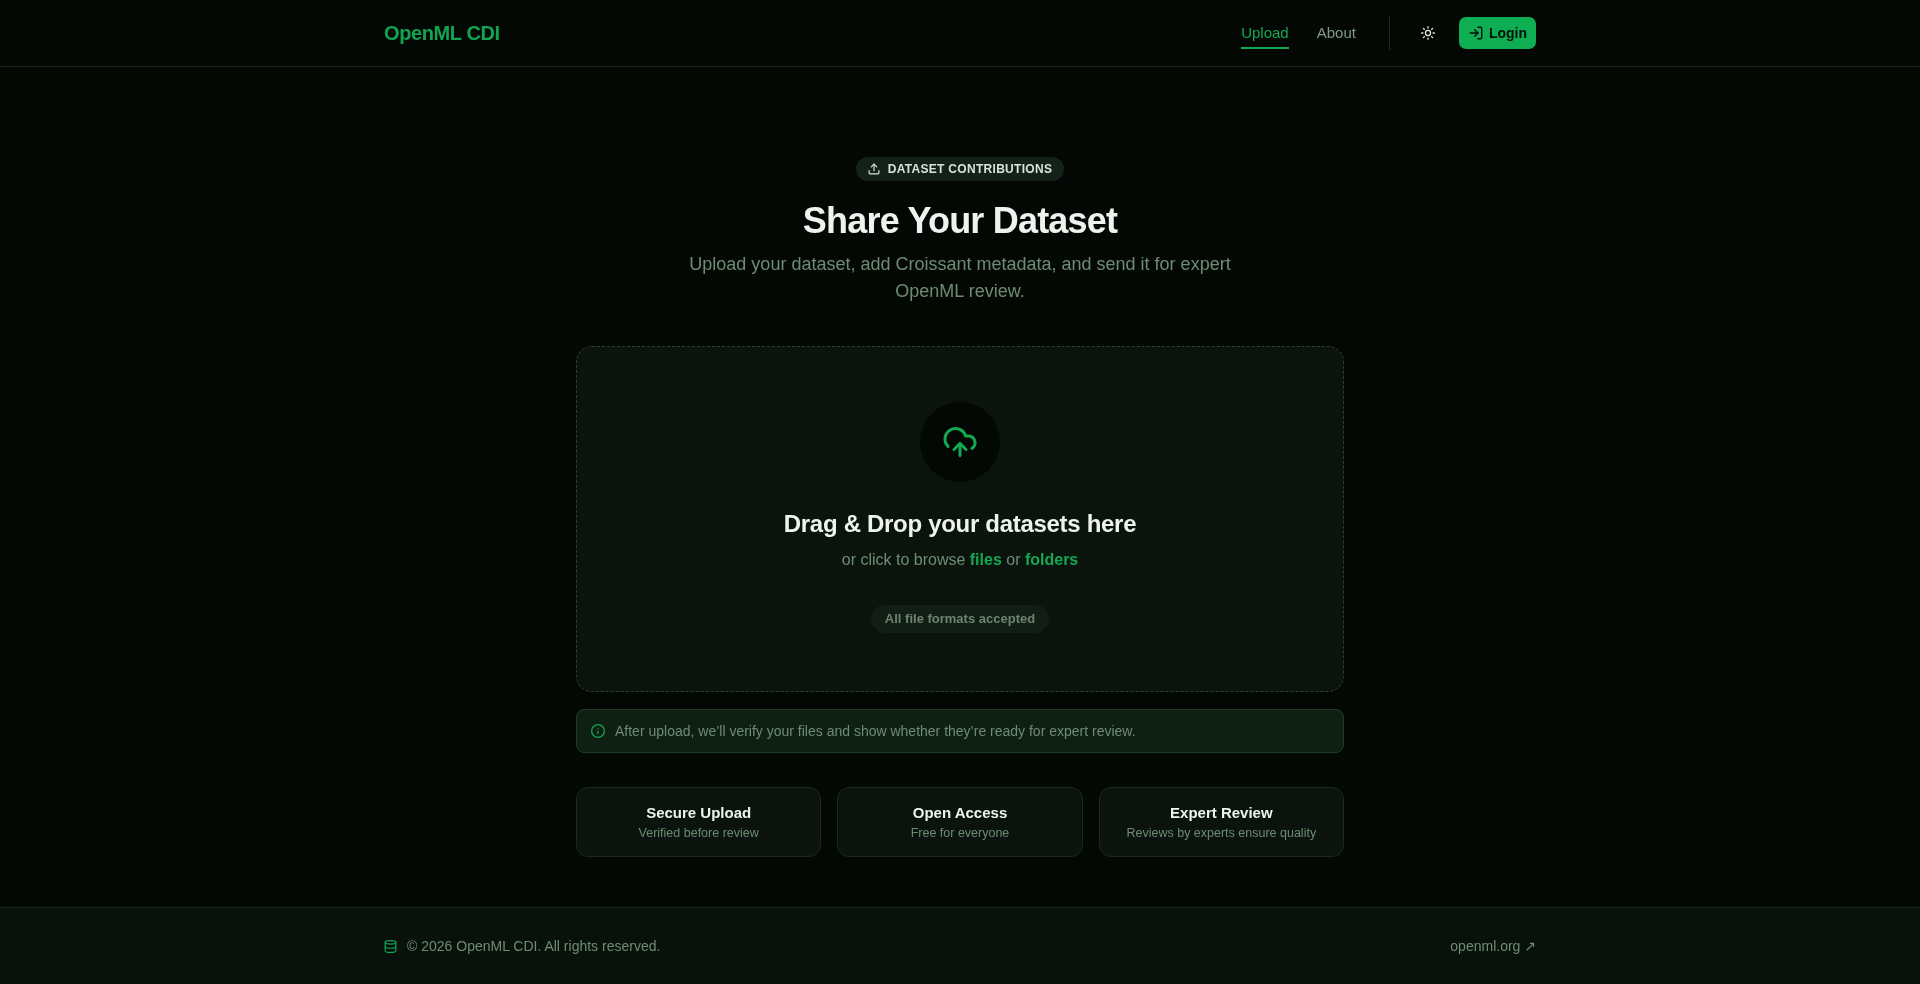 This screenshot has height=984, width=1920. I want to click on badge-label: DATASET CONTRIBUTIONS, so click(970, 169).